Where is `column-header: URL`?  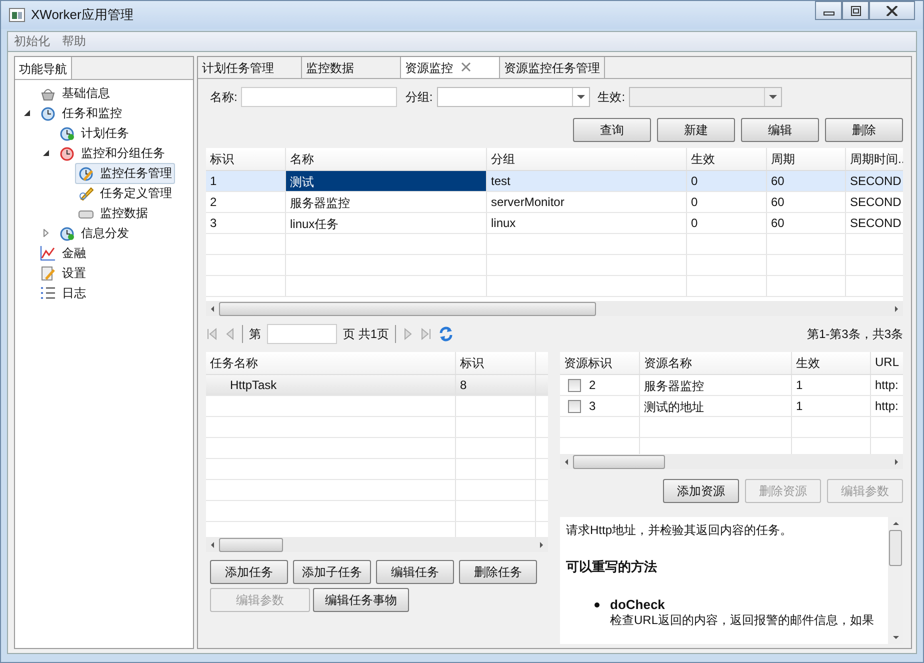
column-header: URL is located at coordinates (887, 363).